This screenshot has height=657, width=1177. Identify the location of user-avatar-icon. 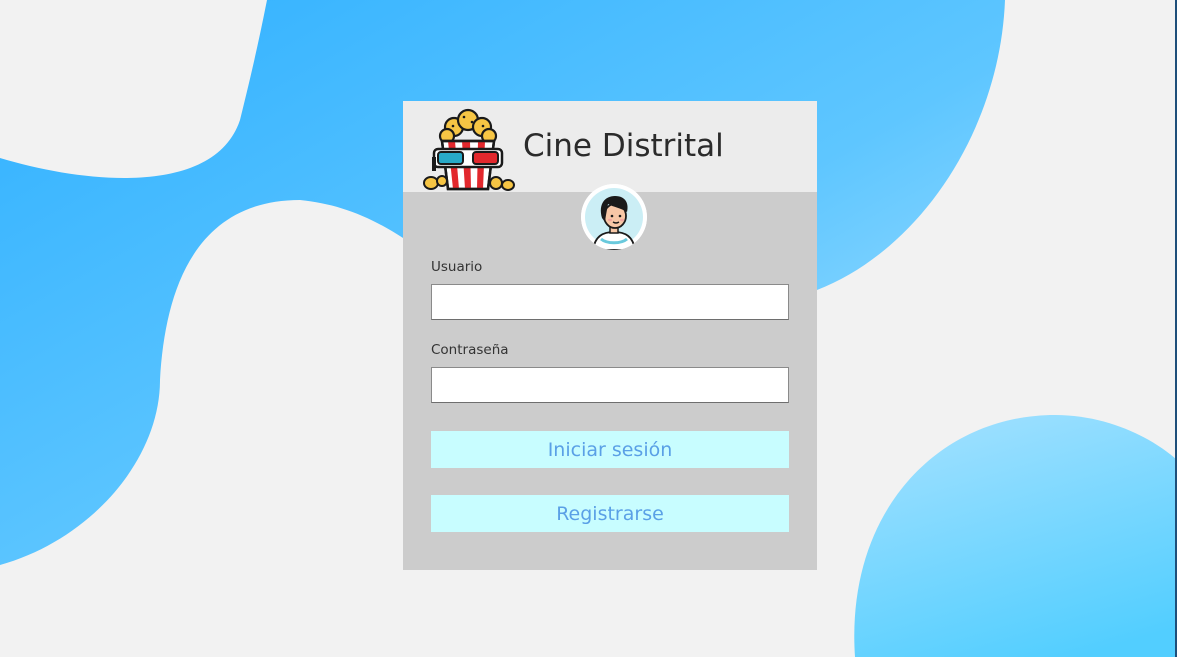
(614, 217).